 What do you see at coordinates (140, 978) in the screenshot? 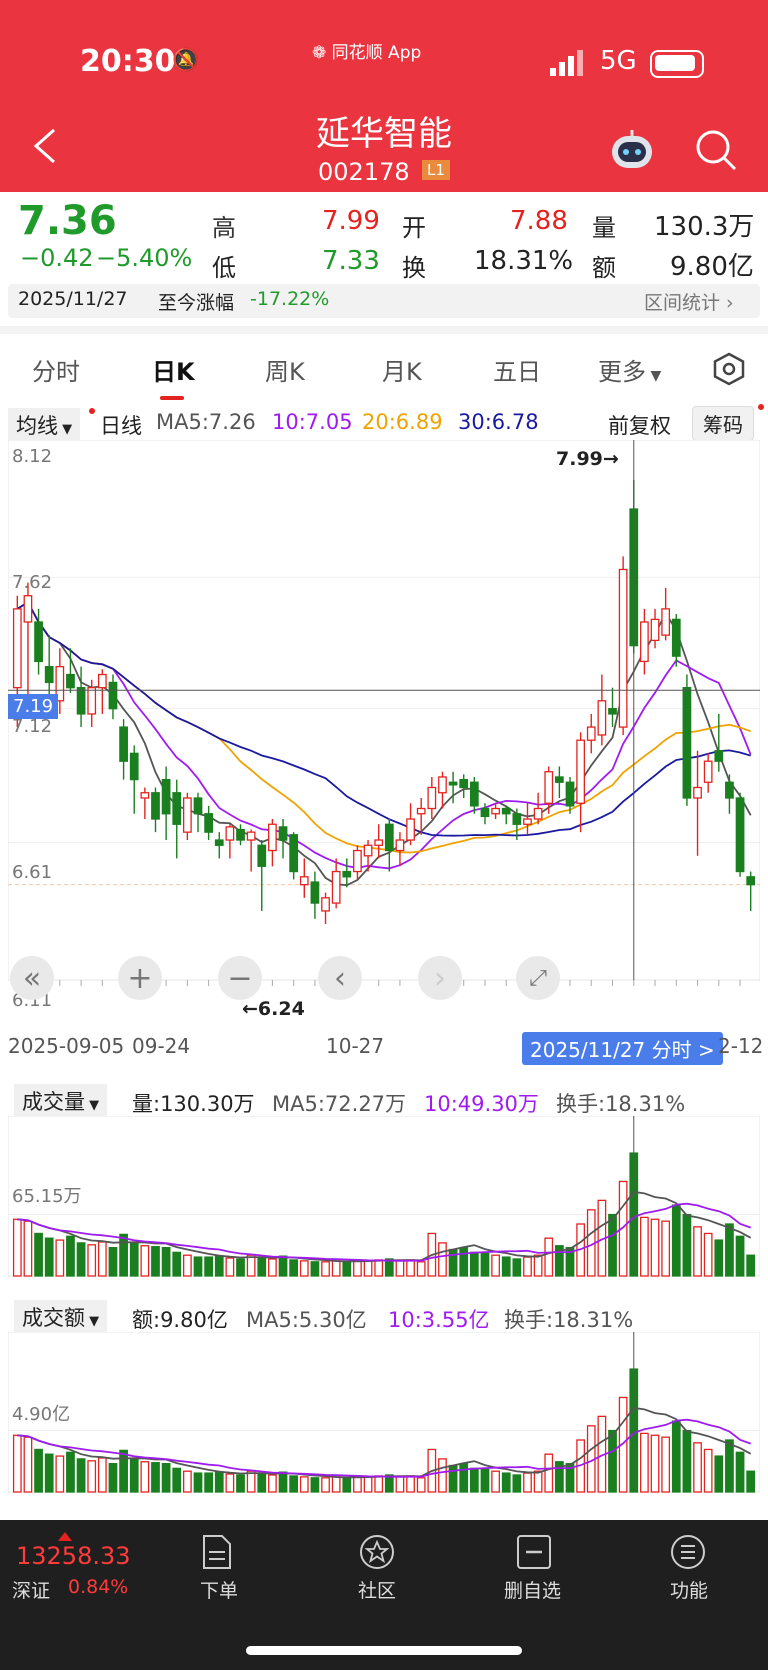
I see `zoom-in-button: +` at bounding box center [140, 978].